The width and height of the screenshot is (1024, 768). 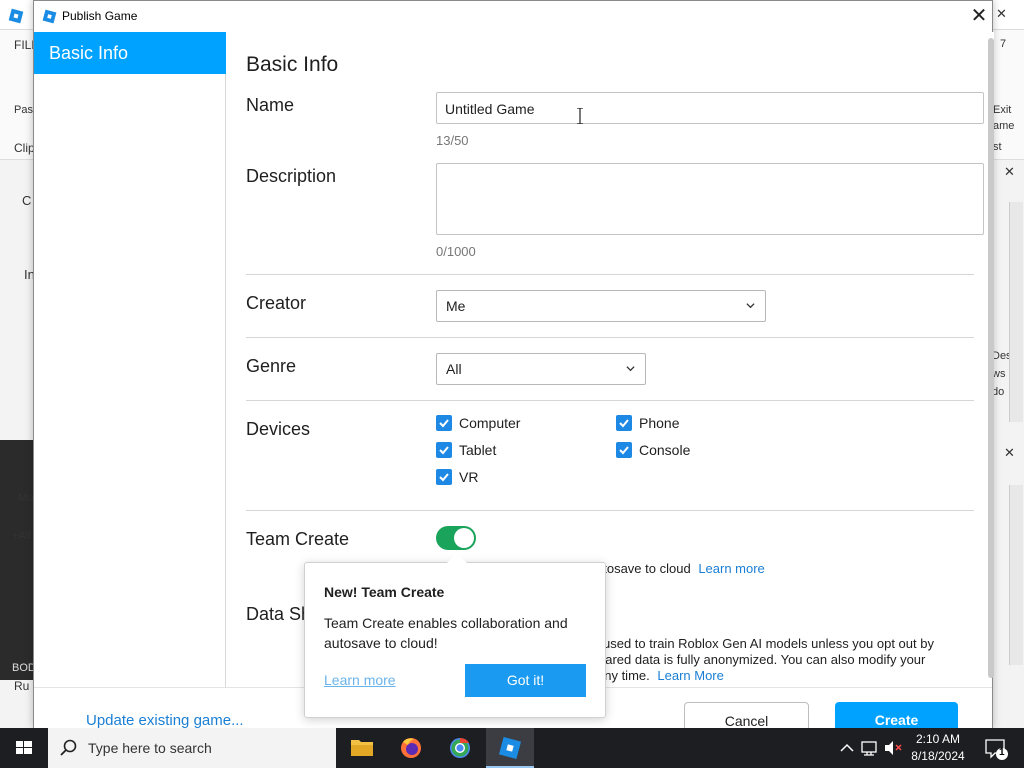 I want to click on chevron-up-icon, so click(x=847, y=747).